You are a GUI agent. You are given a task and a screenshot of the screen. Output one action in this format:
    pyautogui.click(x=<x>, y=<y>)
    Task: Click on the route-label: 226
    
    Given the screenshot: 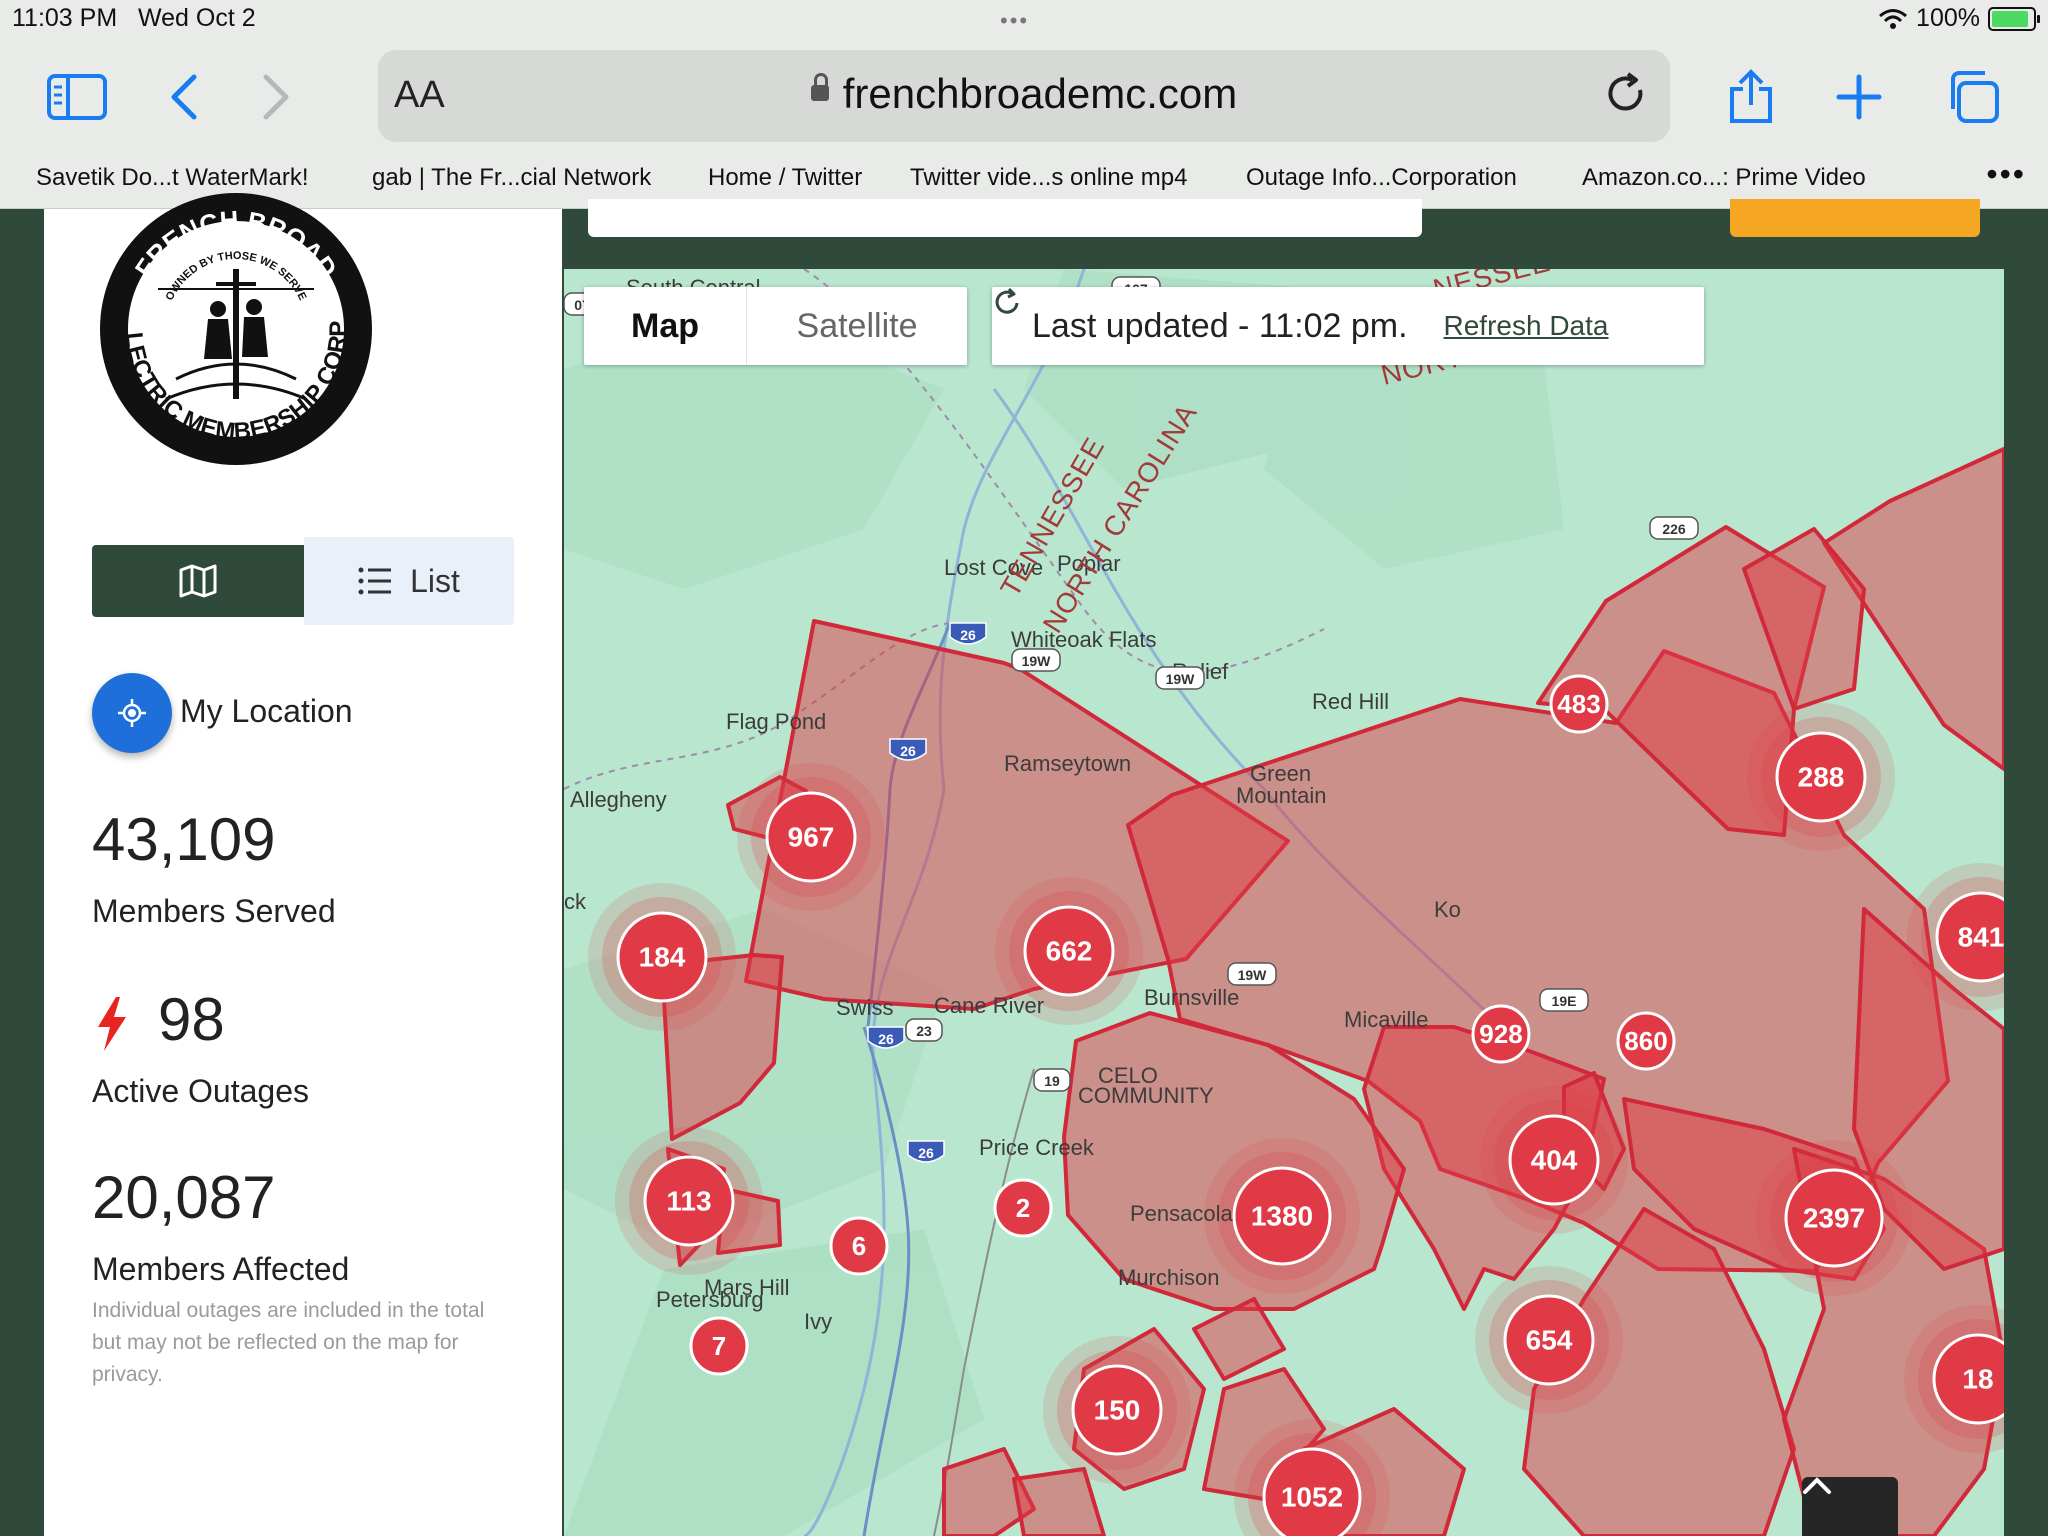 What is the action you would take?
    pyautogui.click(x=1674, y=529)
    